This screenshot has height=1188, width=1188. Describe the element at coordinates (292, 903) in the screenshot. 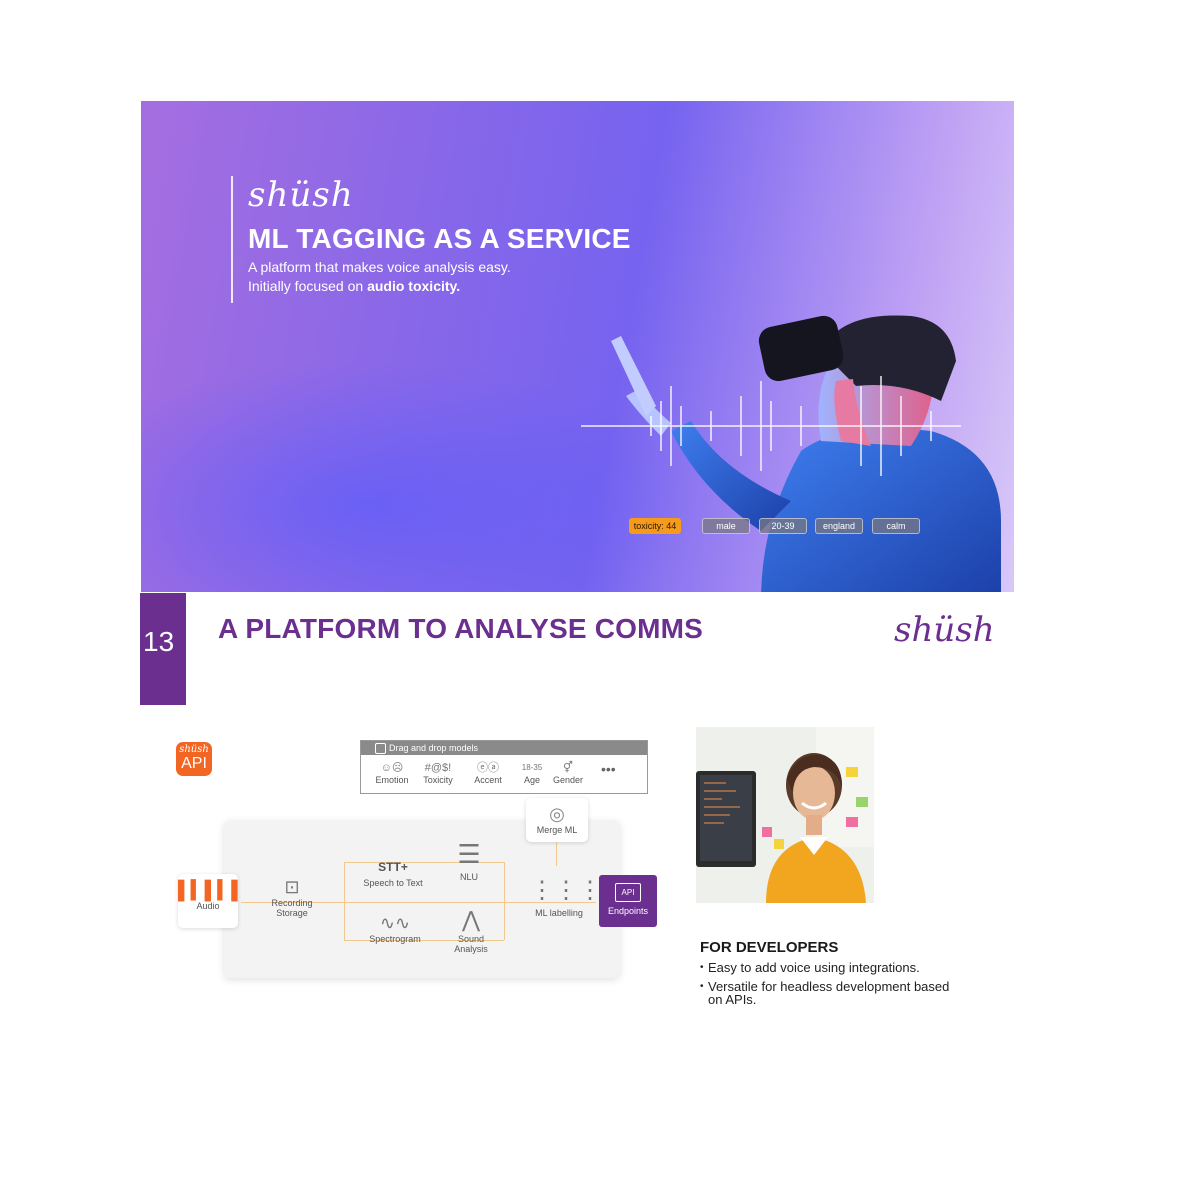

I see `recording-storage-label-1: Recording` at that location.